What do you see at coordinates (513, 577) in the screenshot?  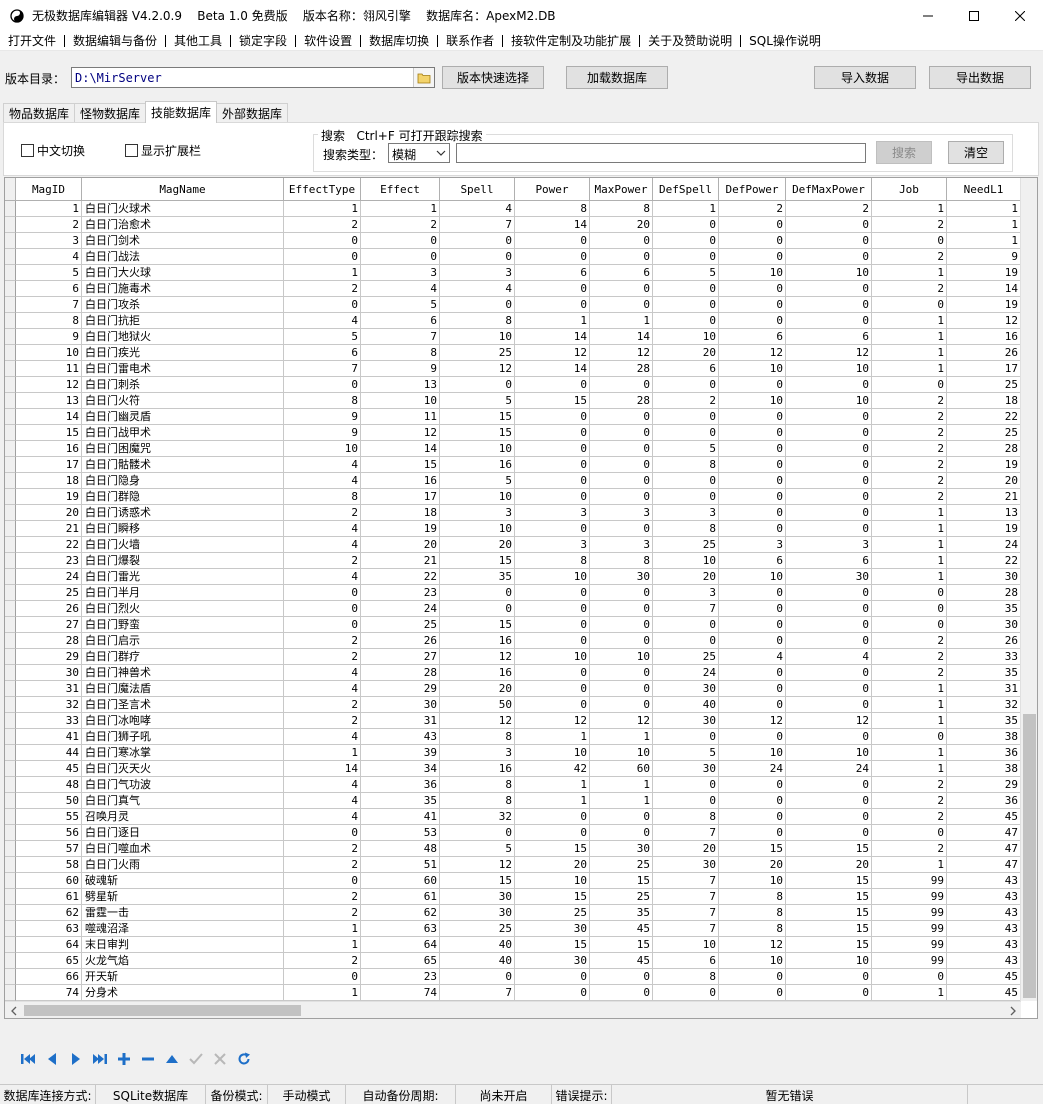 I see `table-row: 24 白日门雷光 4 22 35 10 30 20 10 30 1 30` at bounding box center [513, 577].